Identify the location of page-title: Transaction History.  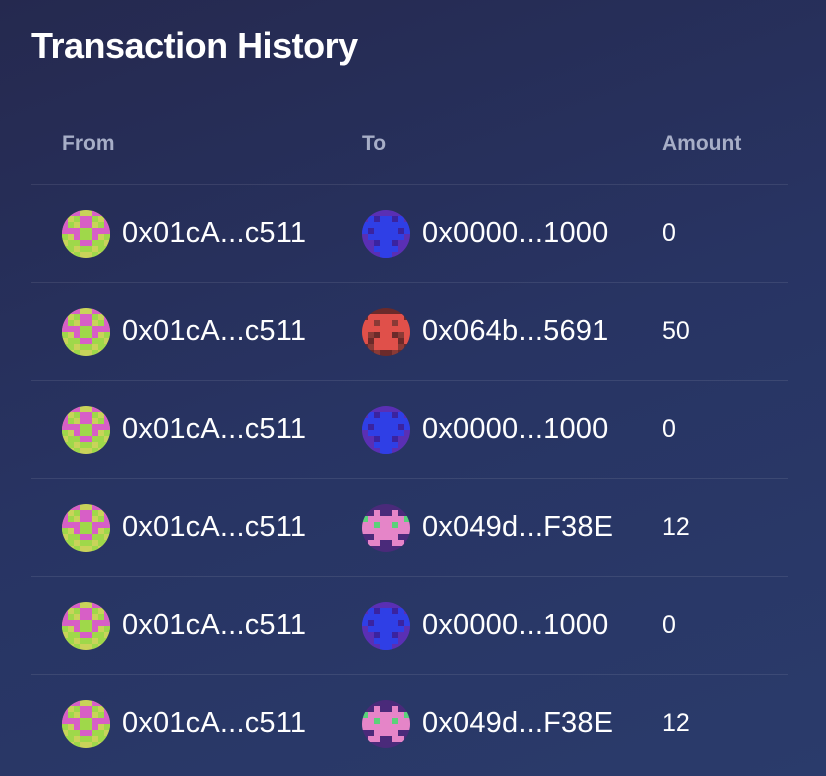
(194, 45).